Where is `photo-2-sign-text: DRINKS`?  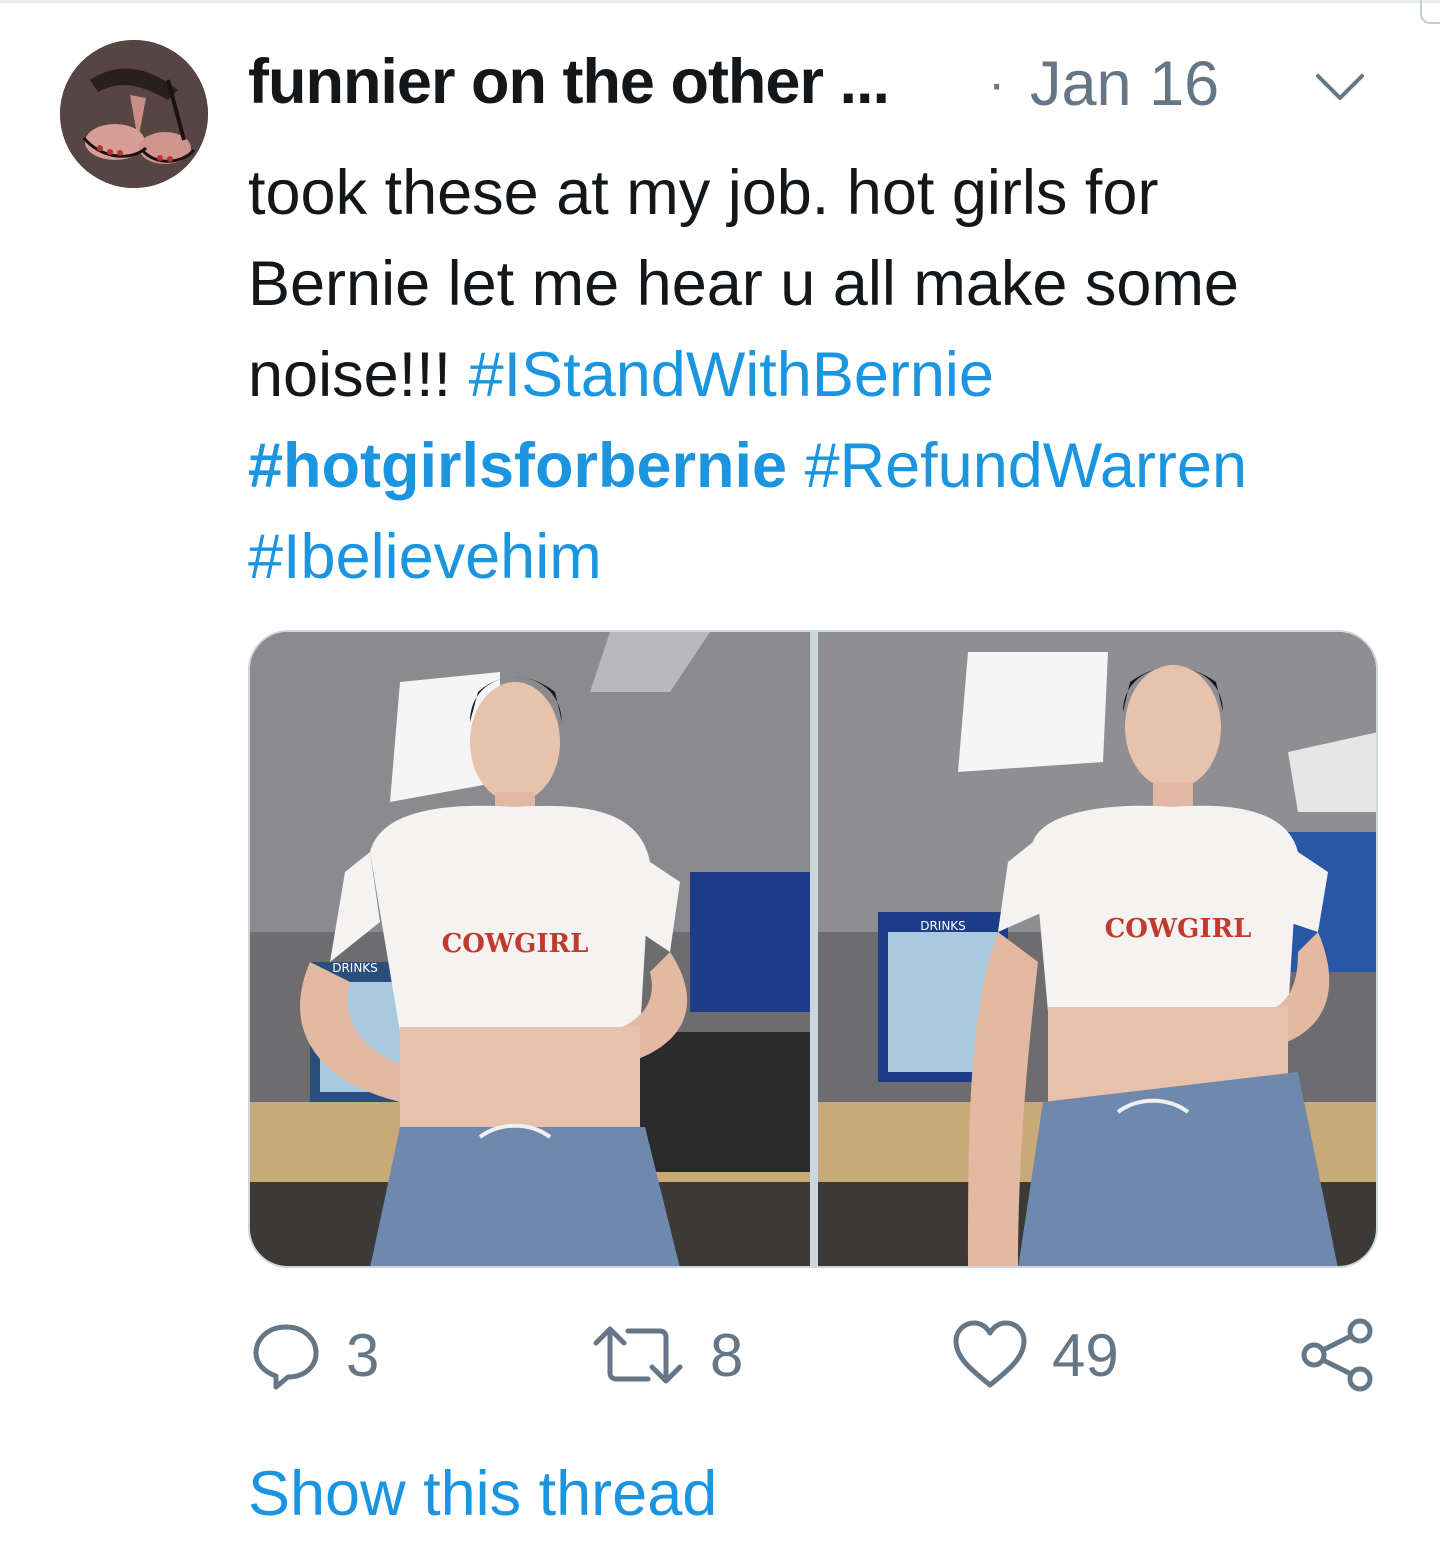 photo-2-sign-text: DRINKS is located at coordinates (943, 926).